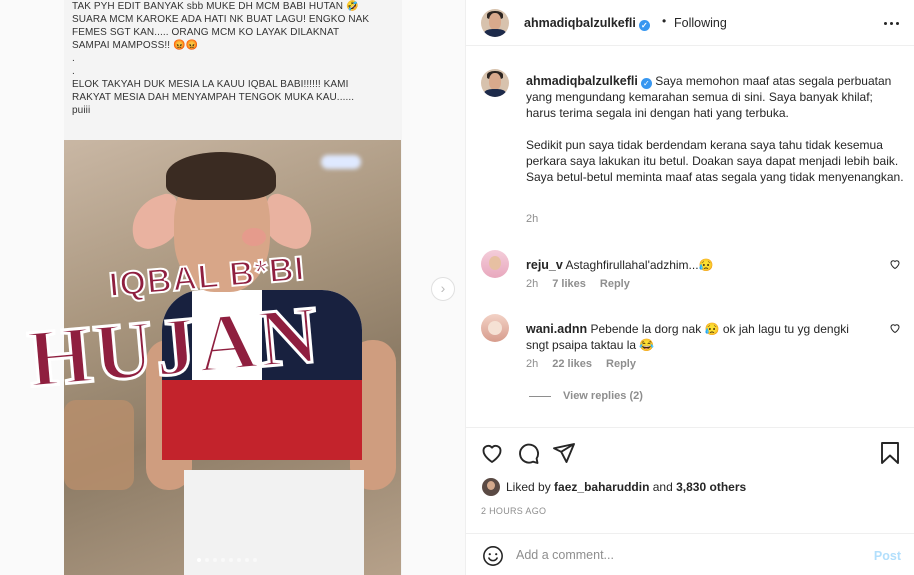  What do you see at coordinates (700, 23) in the screenshot?
I see `following-button: Following` at bounding box center [700, 23].